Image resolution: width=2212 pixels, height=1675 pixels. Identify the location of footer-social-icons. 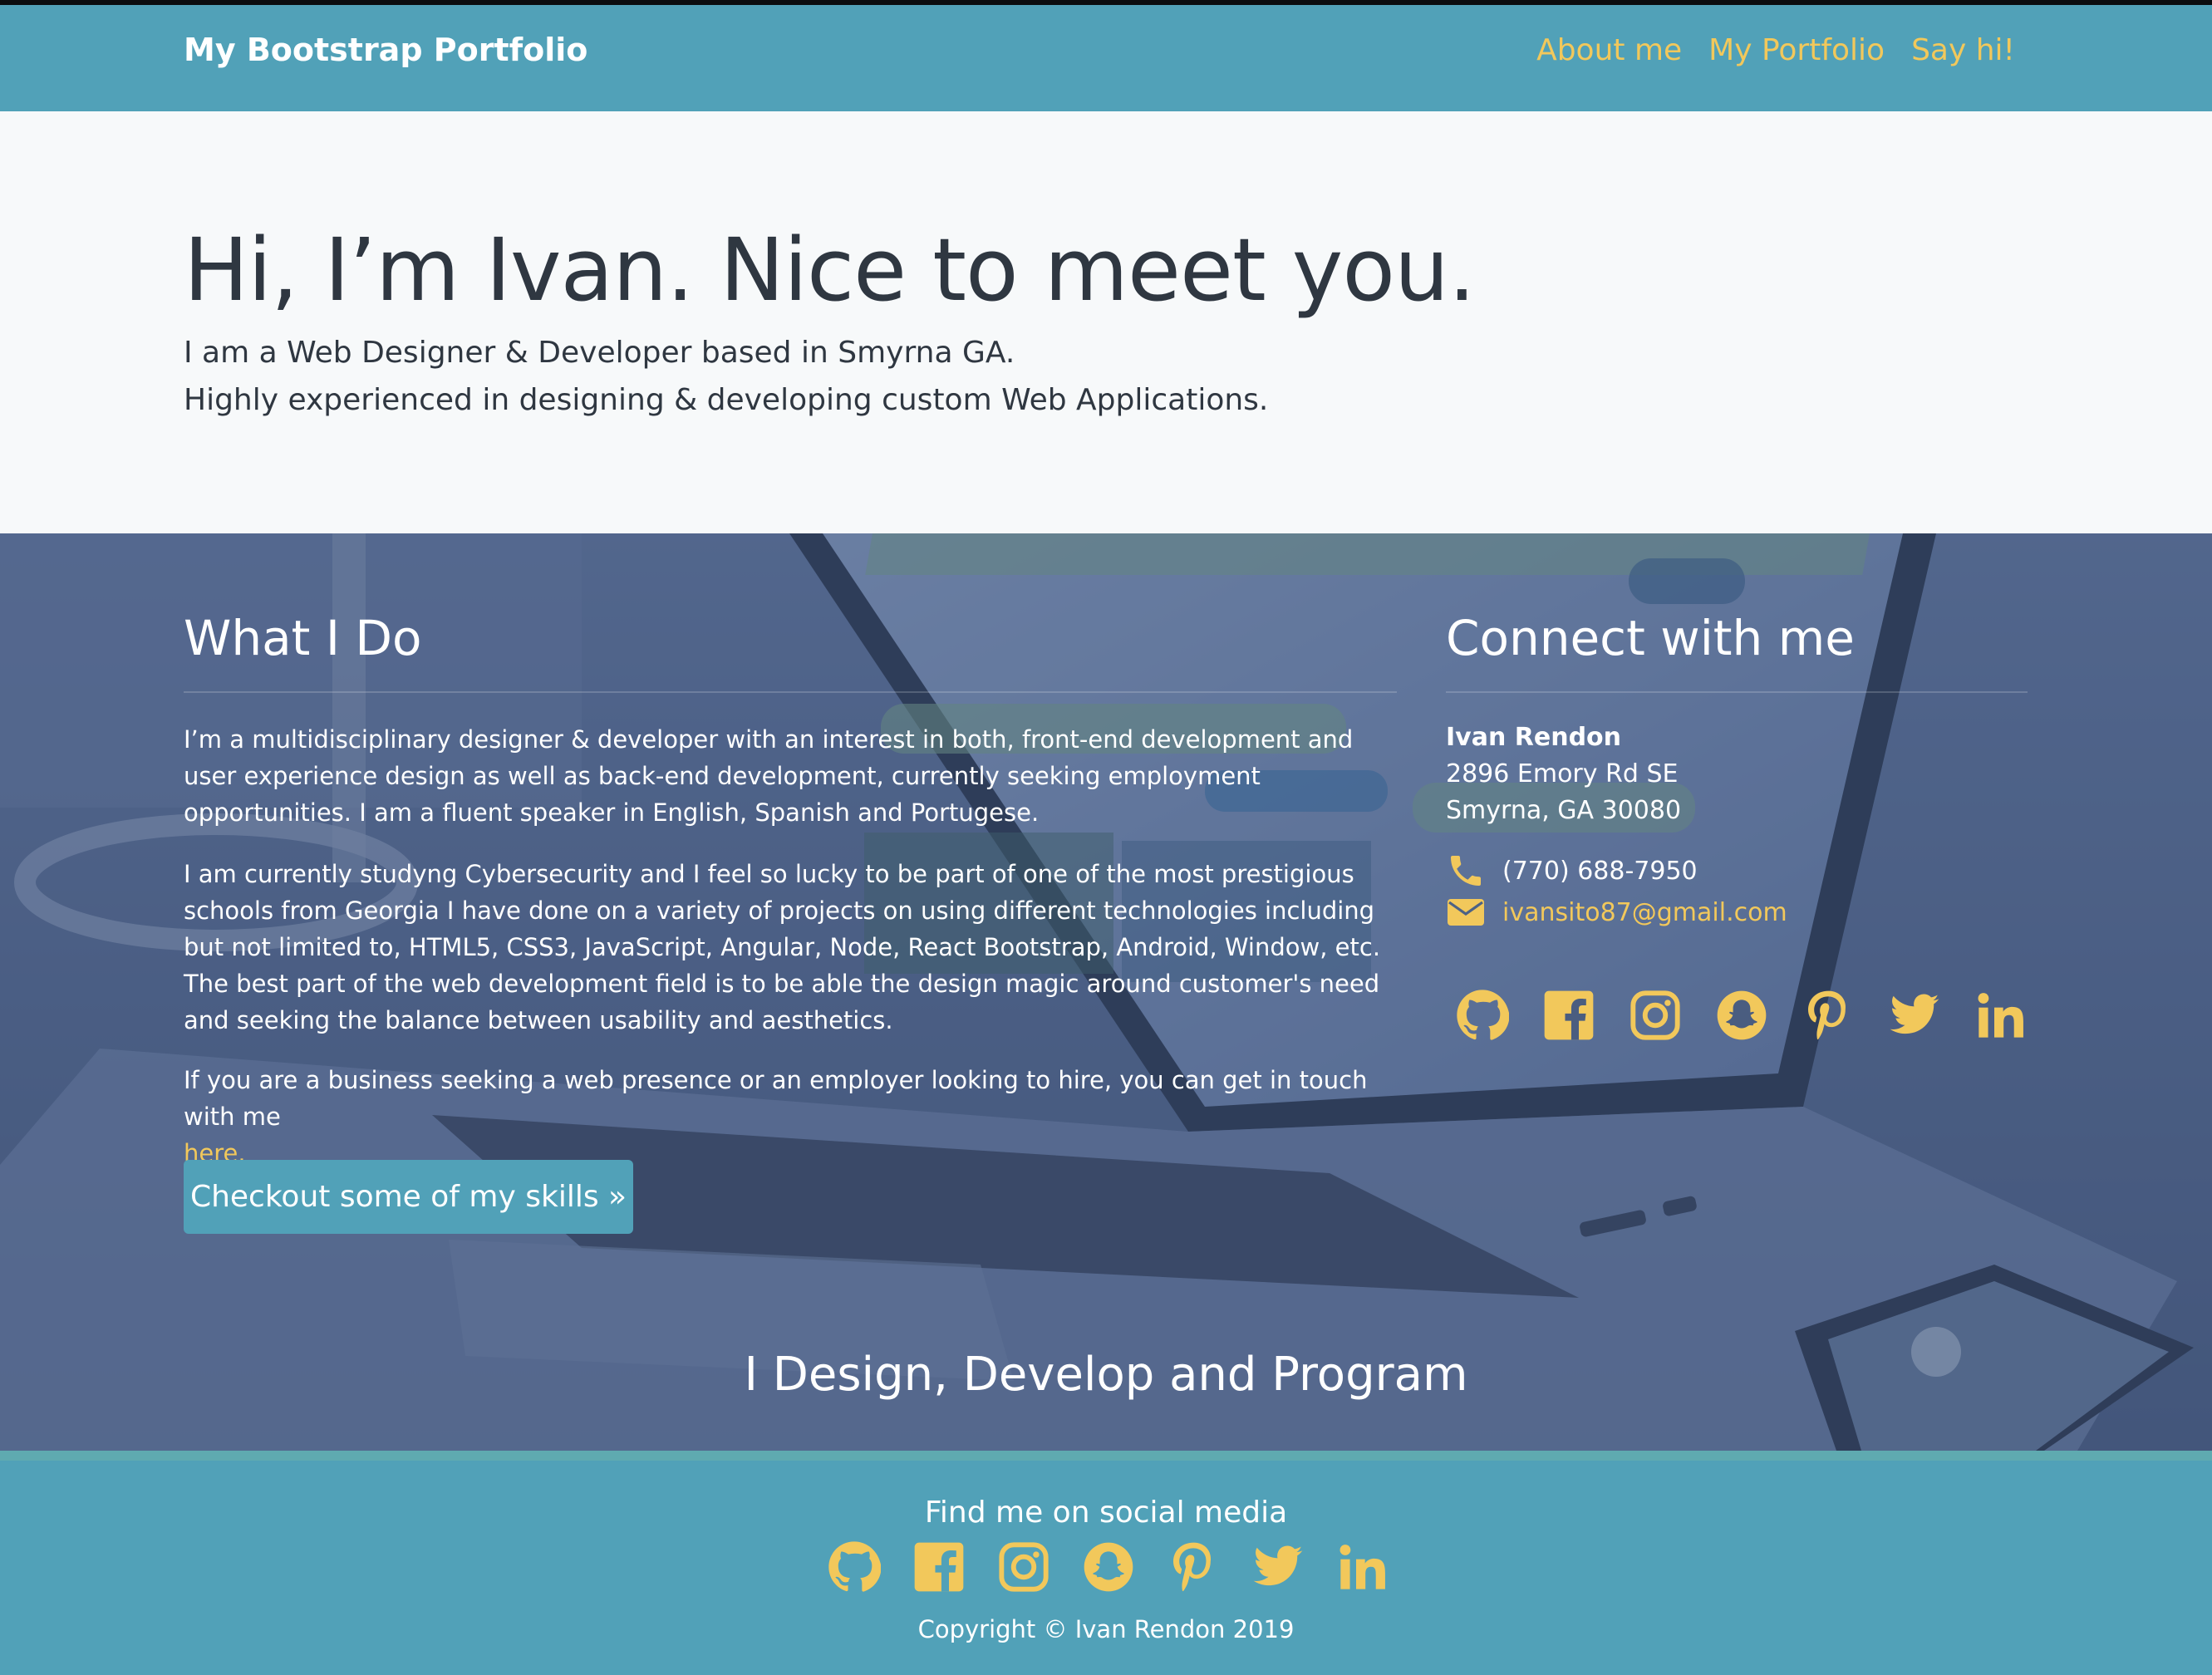
(1109, 1567).